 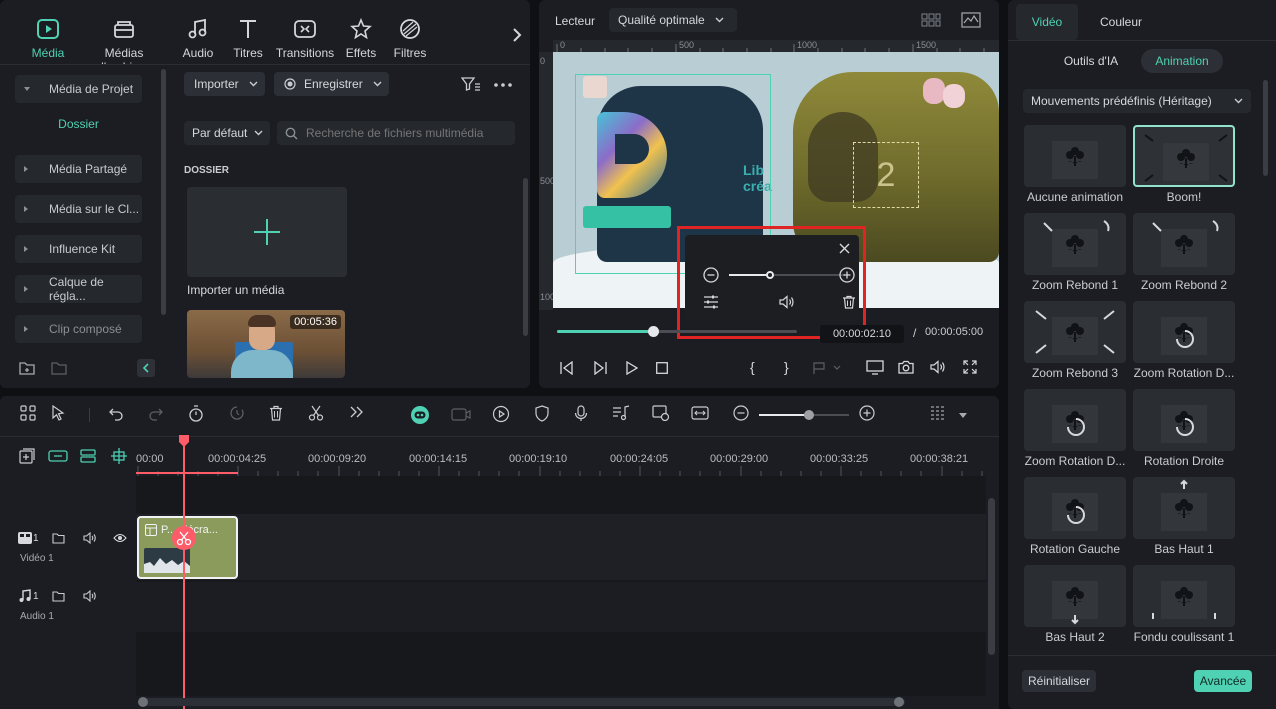 I want to click on timeline-vscroll, so click(x=991, y=576).